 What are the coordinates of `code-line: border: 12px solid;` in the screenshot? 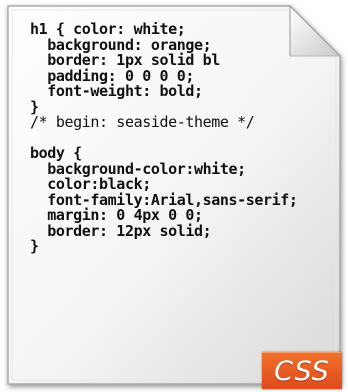 It's located at (121, 230).